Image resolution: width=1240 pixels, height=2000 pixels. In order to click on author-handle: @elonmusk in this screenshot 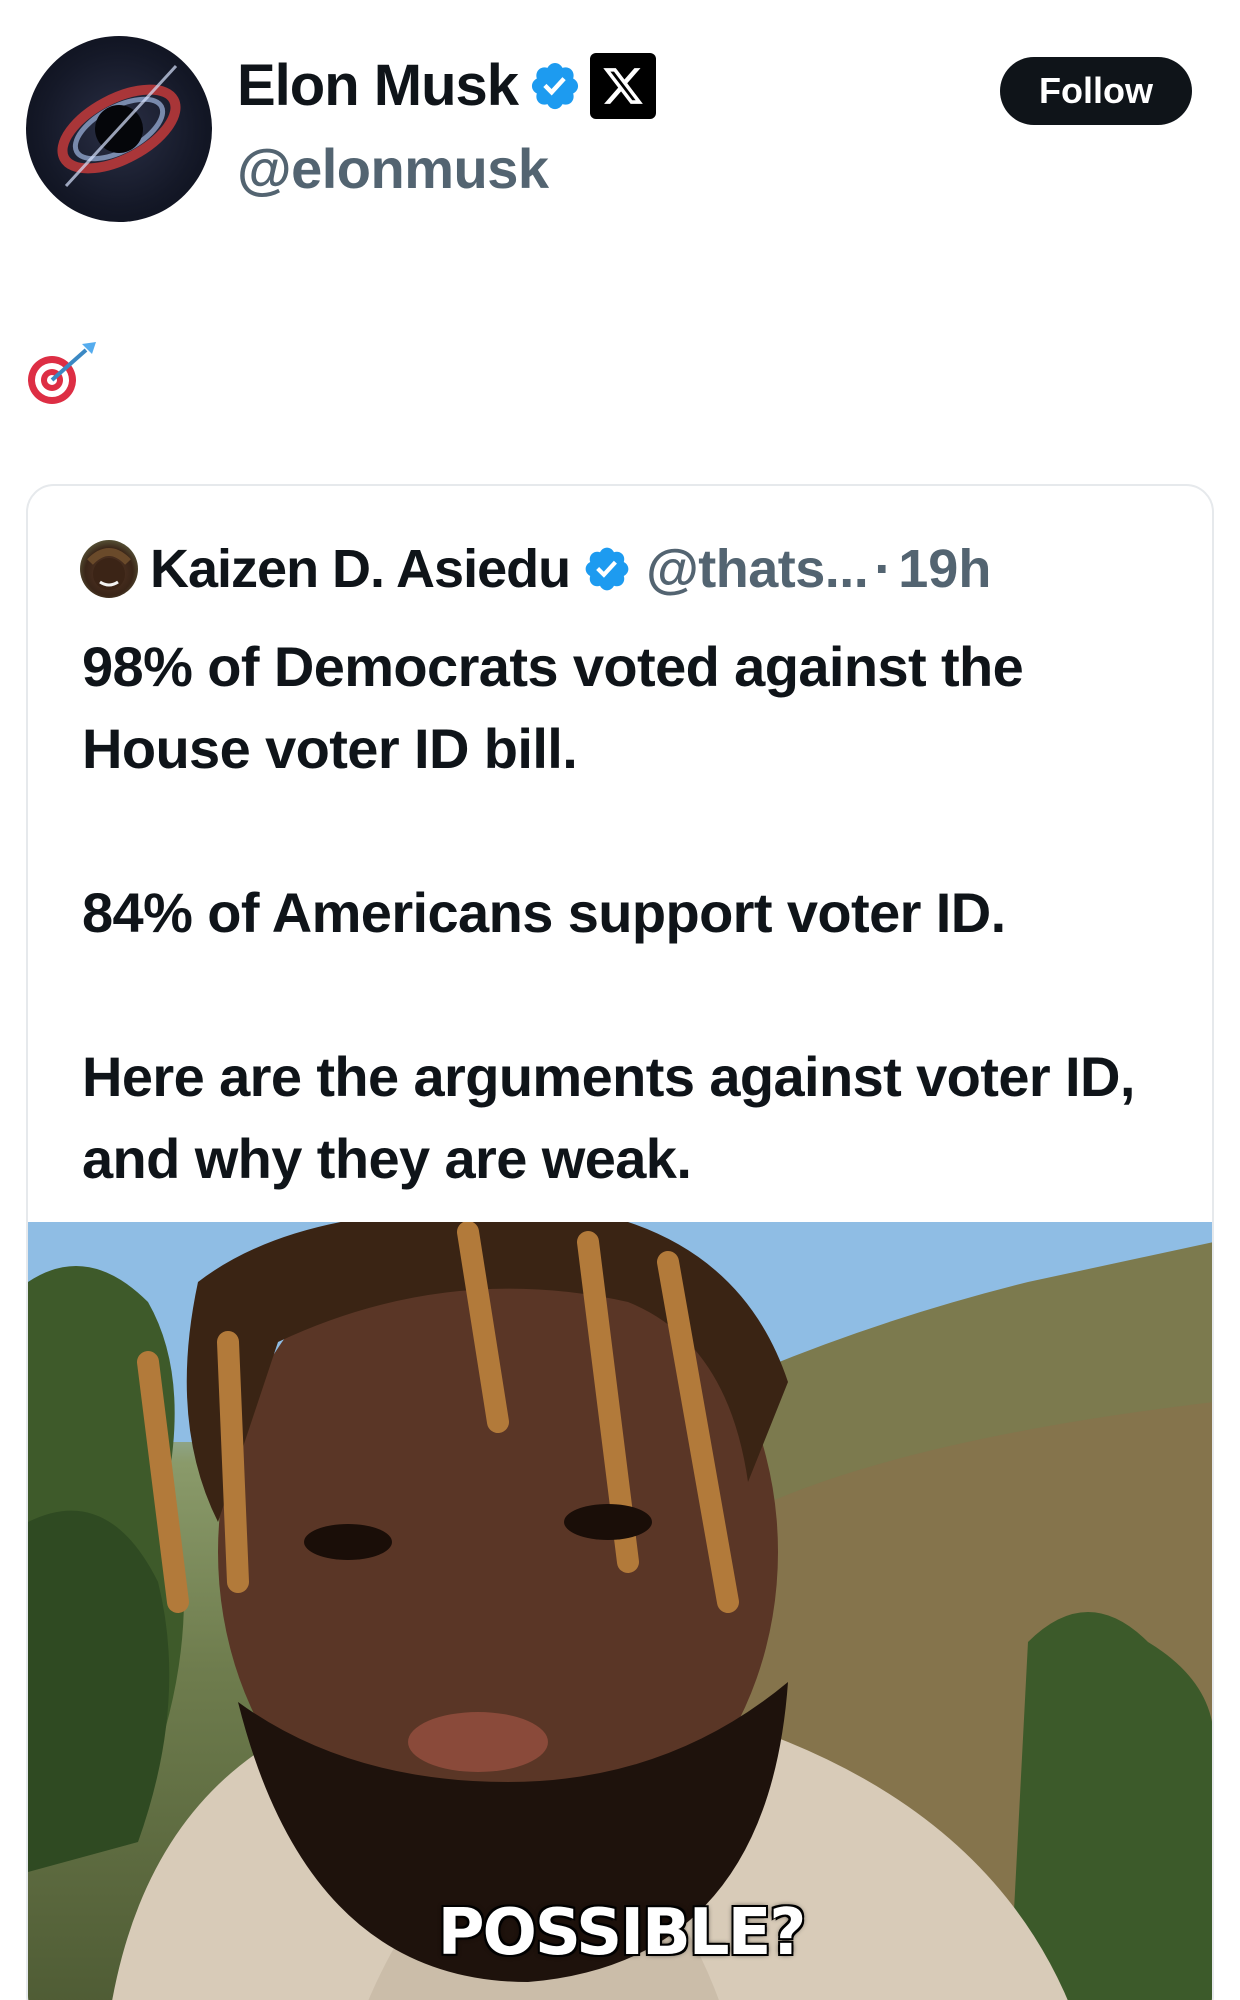, I will do `click(393, 168)`.